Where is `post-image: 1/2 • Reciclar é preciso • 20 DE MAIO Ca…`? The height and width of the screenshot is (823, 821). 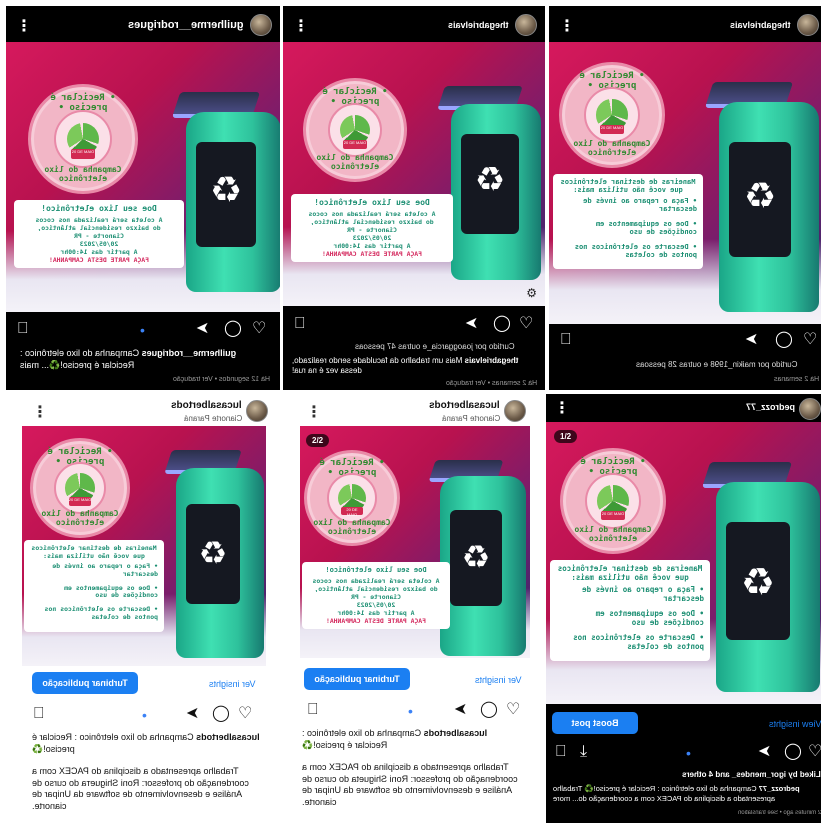
post-image: 1/2 • Reciclar é preciso • 20 DE MAIO Ca… is located at coordinates (683, 563).